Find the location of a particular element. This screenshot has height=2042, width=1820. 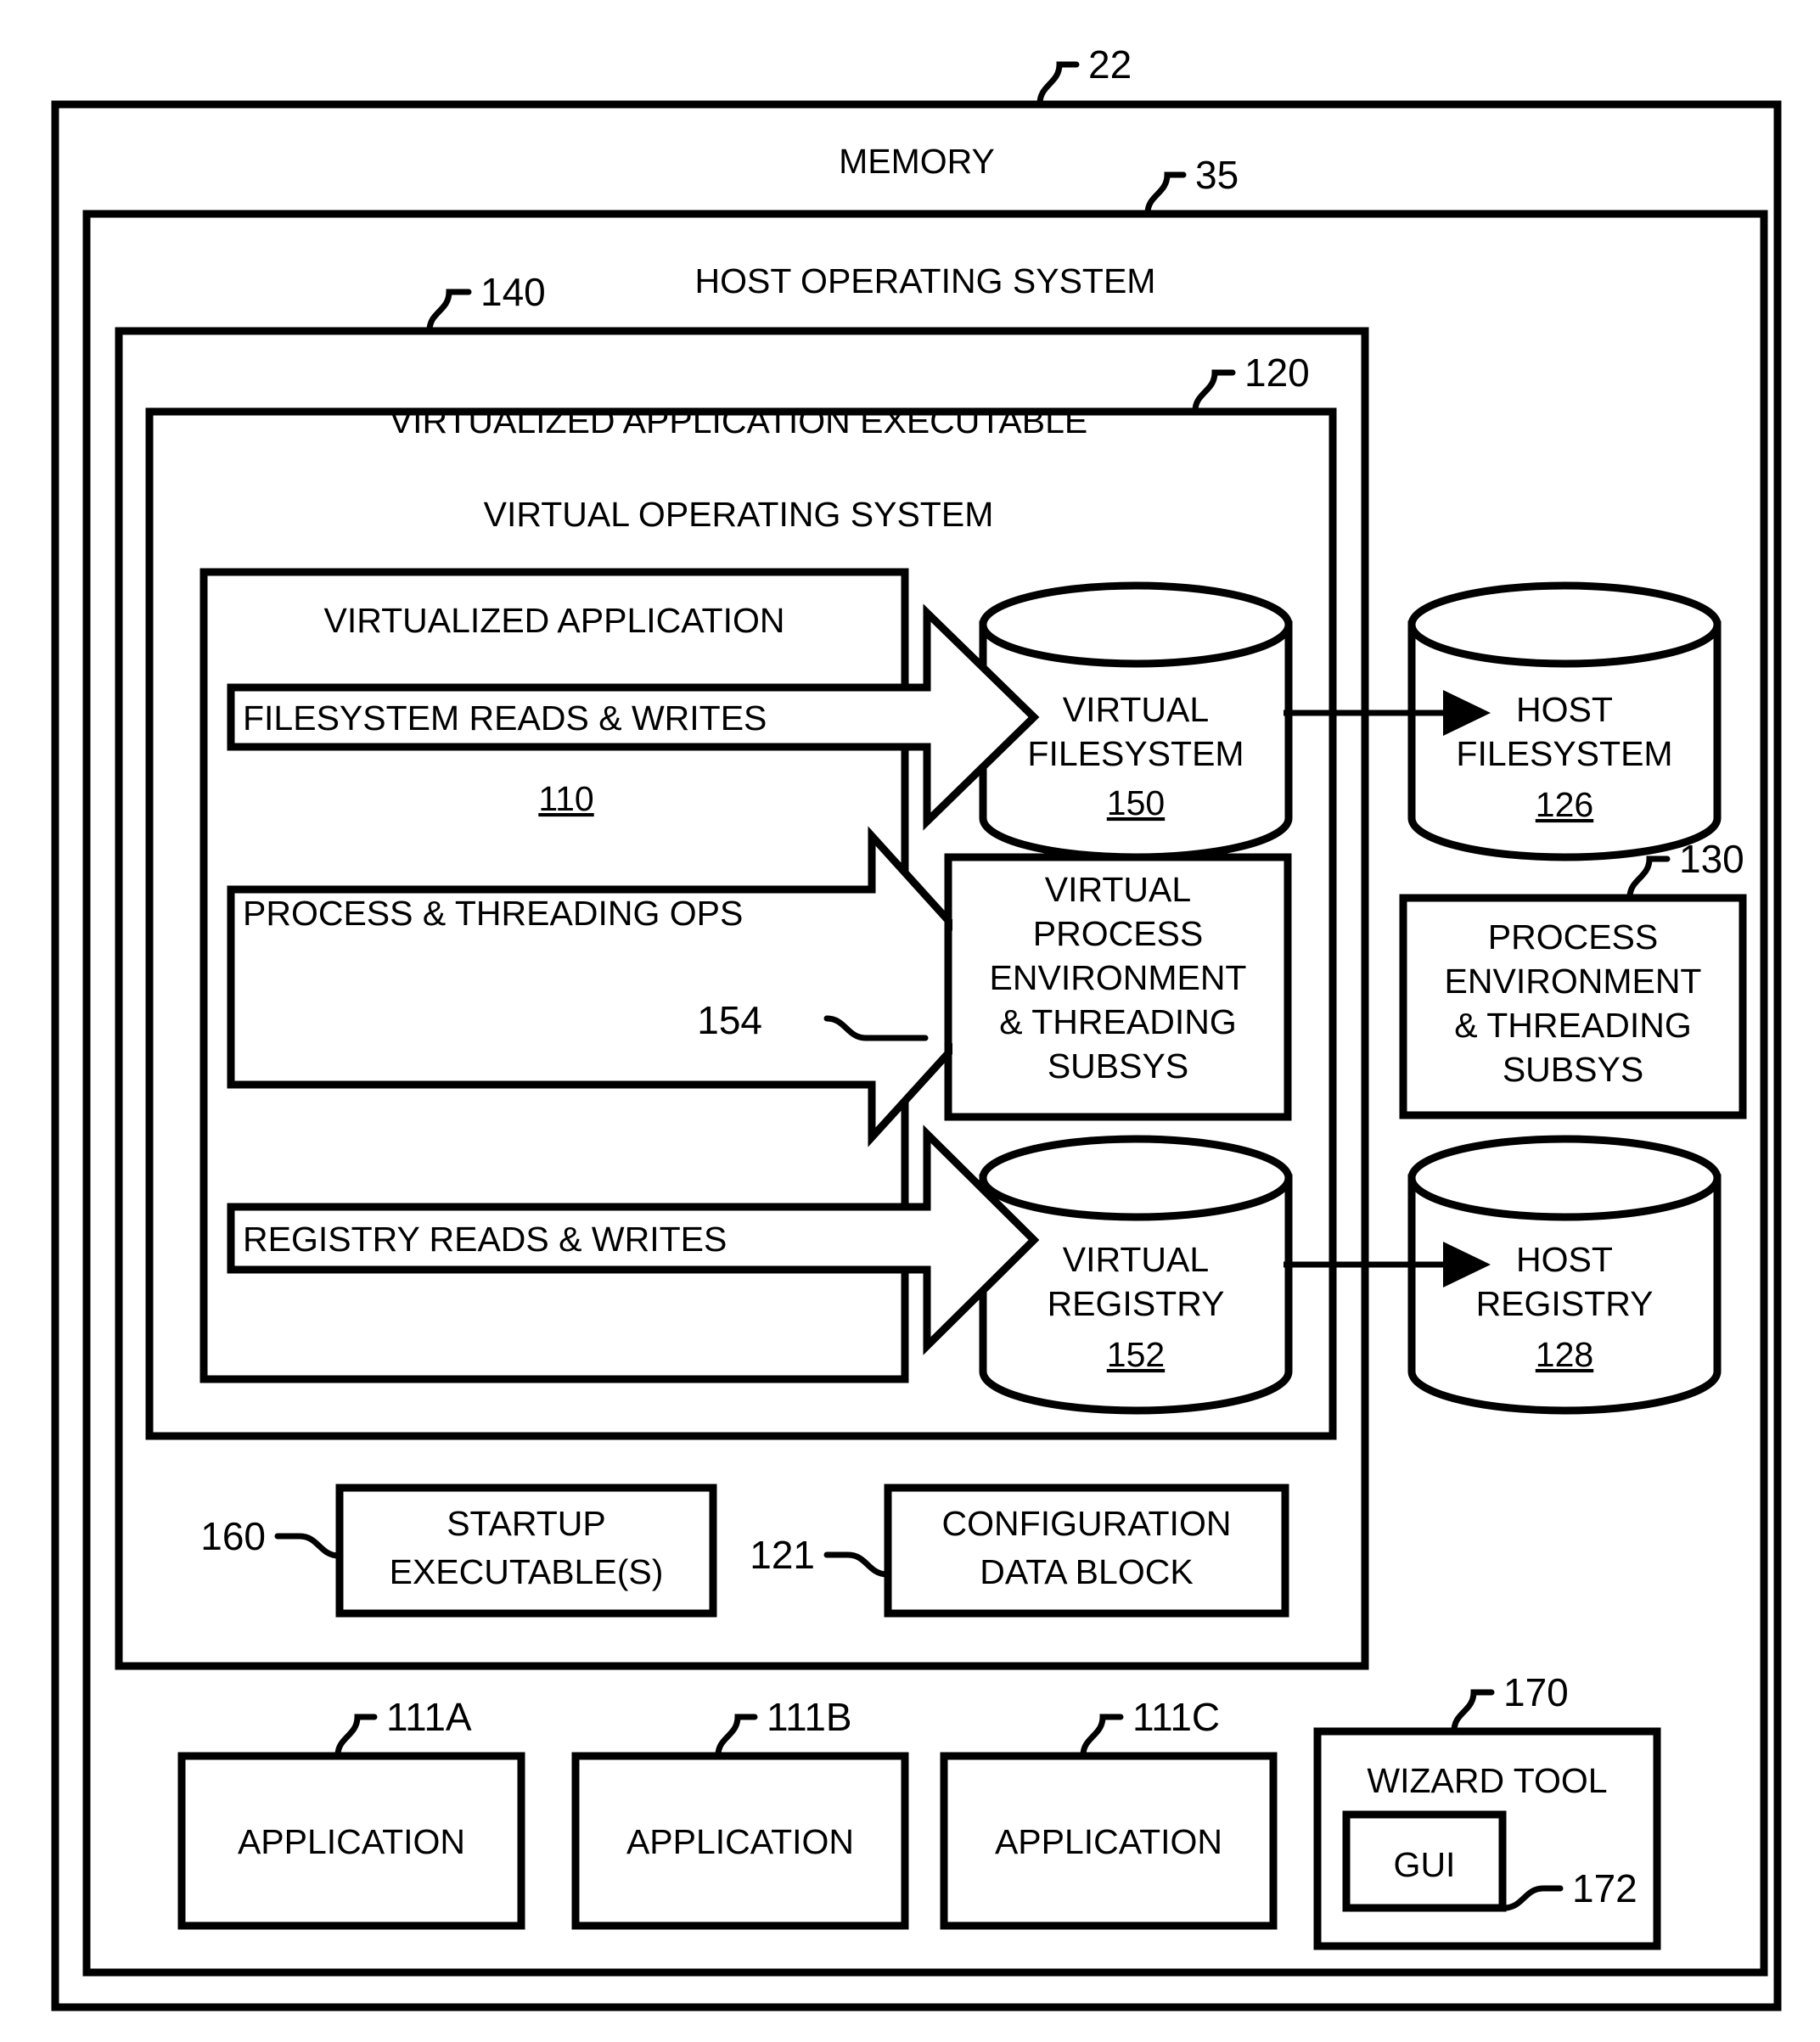

leader-line-111a is located at coordinates (356, 1736).